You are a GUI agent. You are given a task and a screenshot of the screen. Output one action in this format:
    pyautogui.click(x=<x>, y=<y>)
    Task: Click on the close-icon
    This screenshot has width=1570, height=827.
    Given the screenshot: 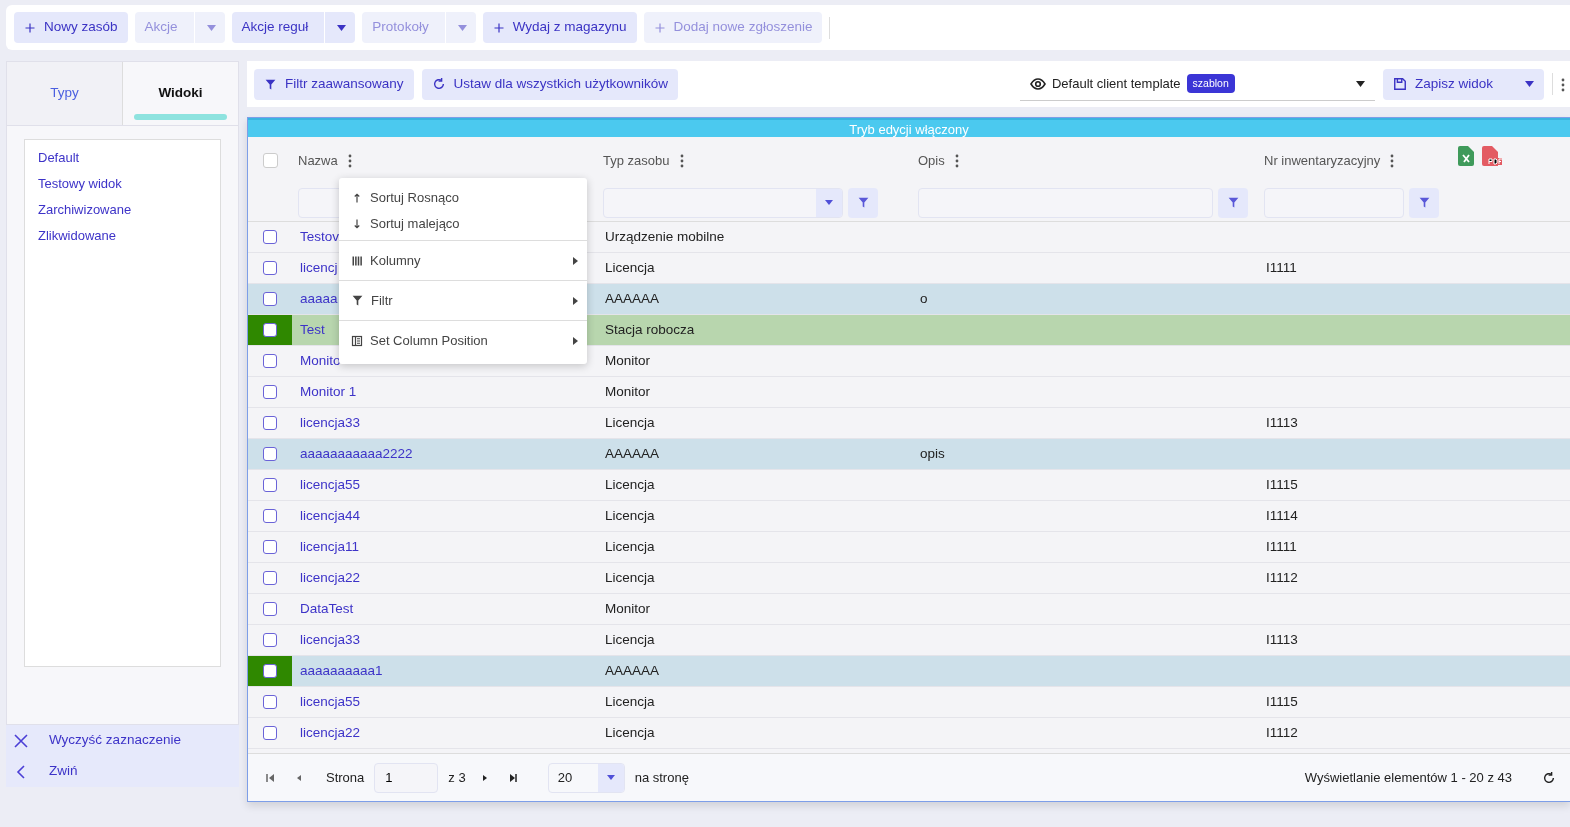 What is the action you would take?
    pyautogui.click(x=21, y=740)
    